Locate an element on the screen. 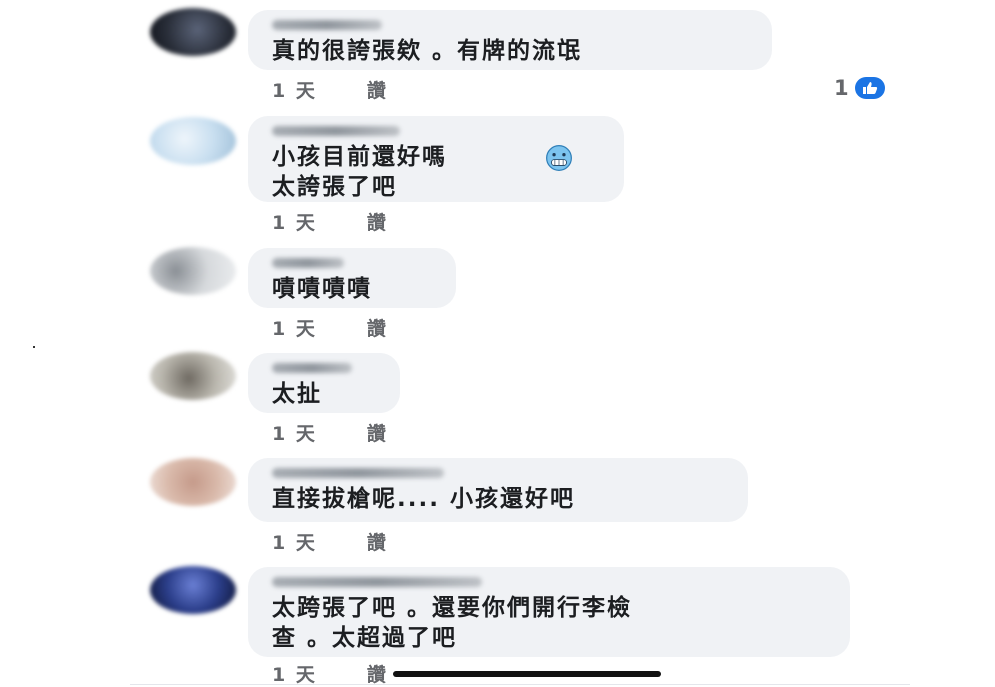 Image resolution: width=995 pixels, height=687 pixels. comment-text: 真的很誇張欸 。有牌的流氓 is located at coordinates (427, 51).